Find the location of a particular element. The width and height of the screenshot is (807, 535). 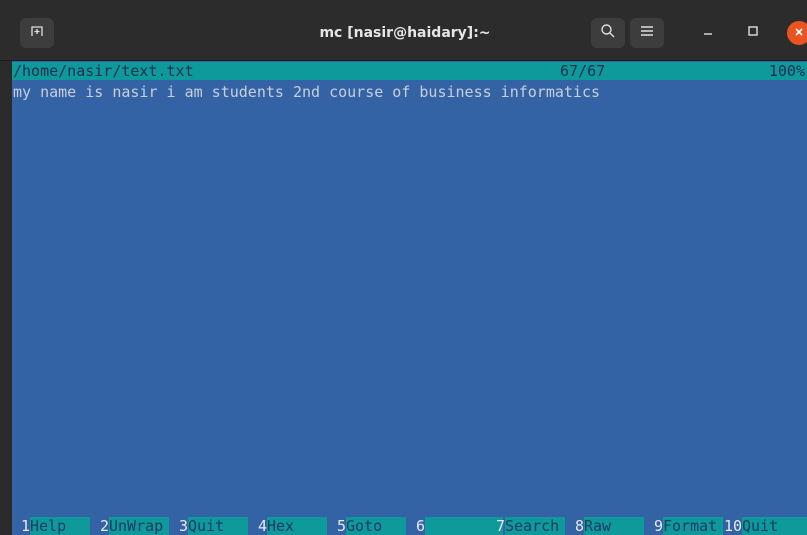

fkey-quit-10: 10 Quit is located at coordinates (765, 526).